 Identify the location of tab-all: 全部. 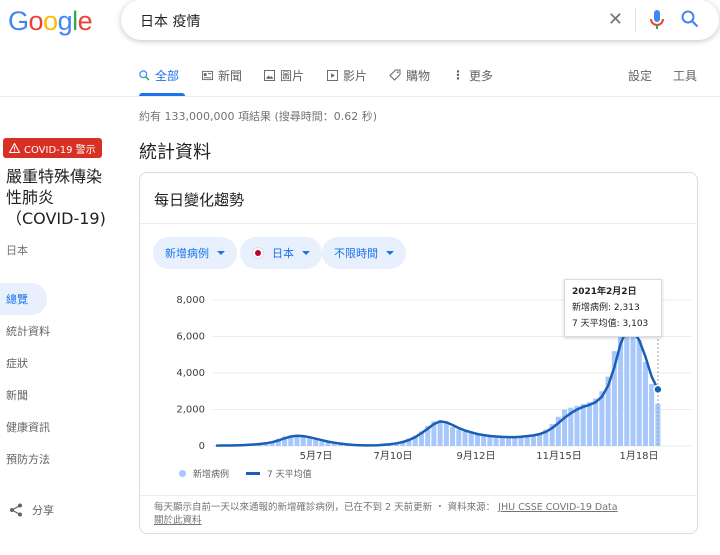
(159, 75).